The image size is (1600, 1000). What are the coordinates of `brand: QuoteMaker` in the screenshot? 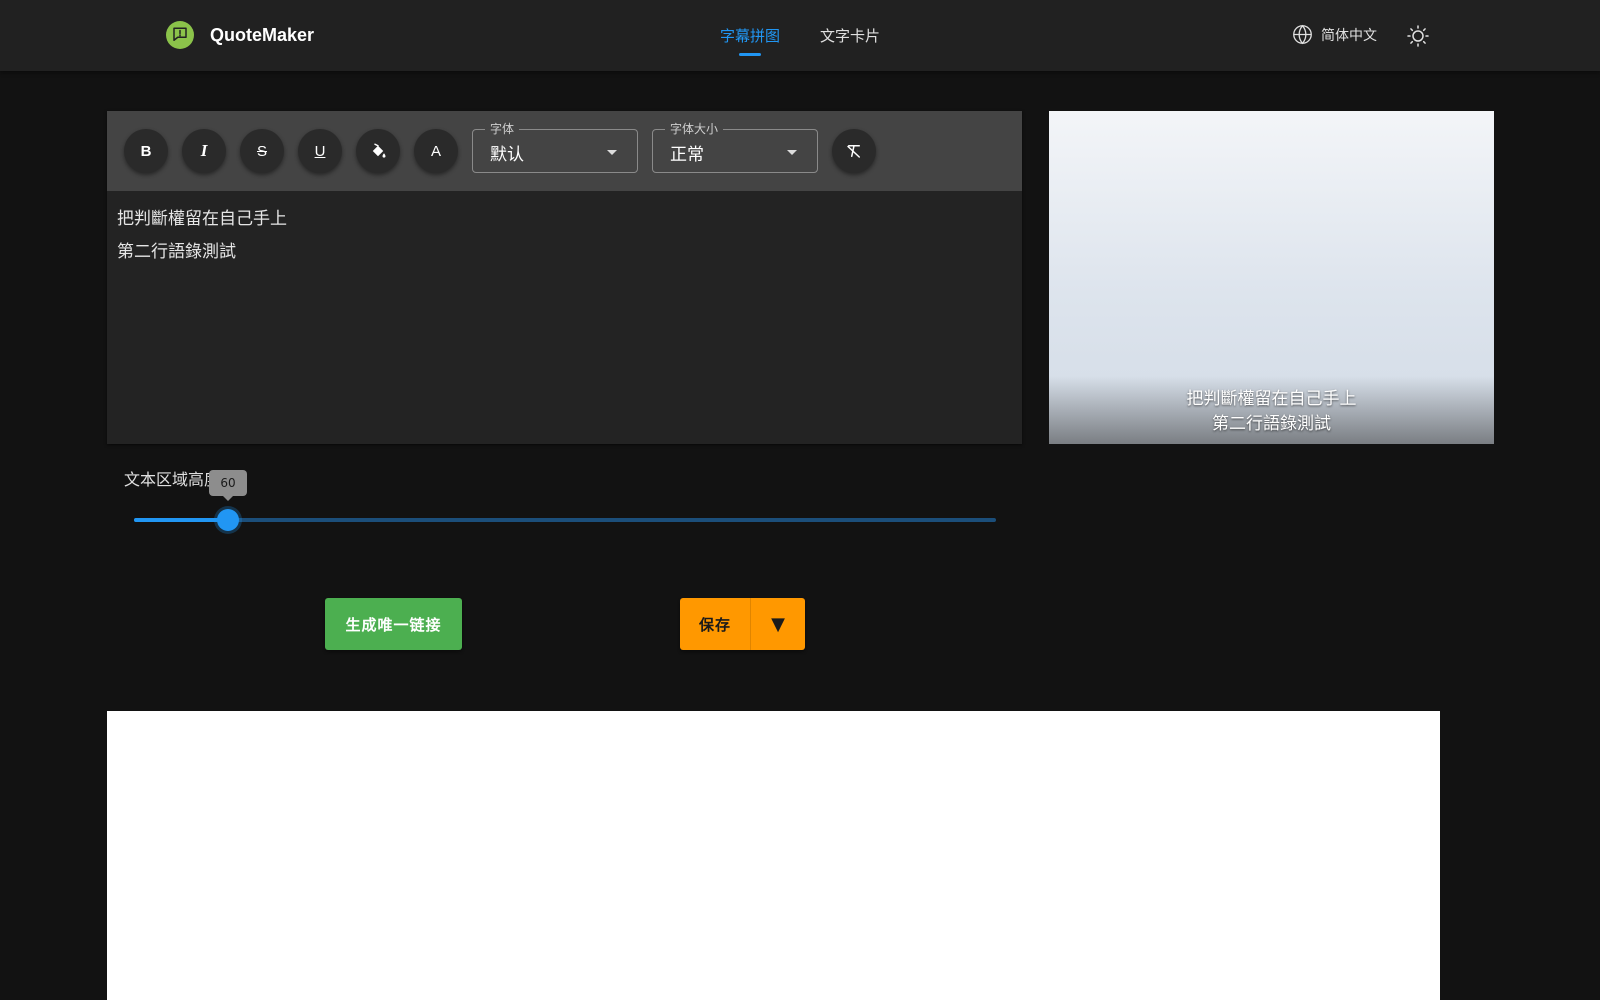 It's located at (240, 35).